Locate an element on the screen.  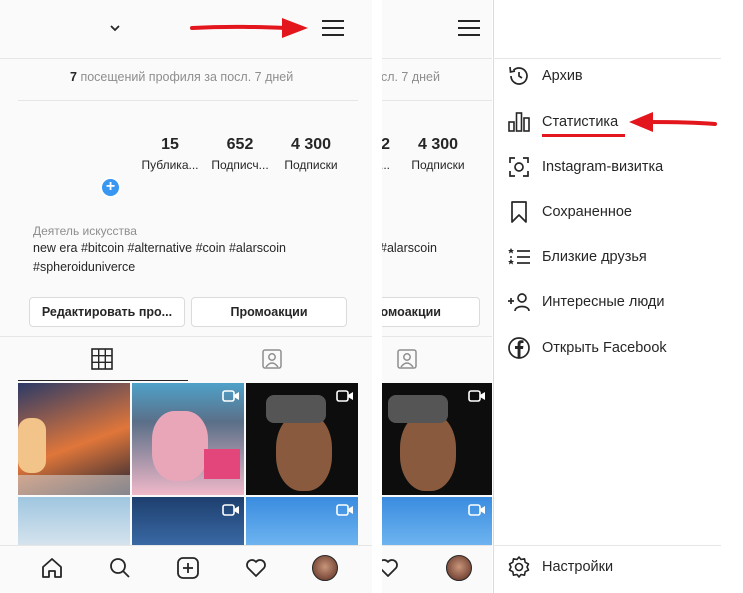
visits-count: 7 is located at coordinates (73, 77).